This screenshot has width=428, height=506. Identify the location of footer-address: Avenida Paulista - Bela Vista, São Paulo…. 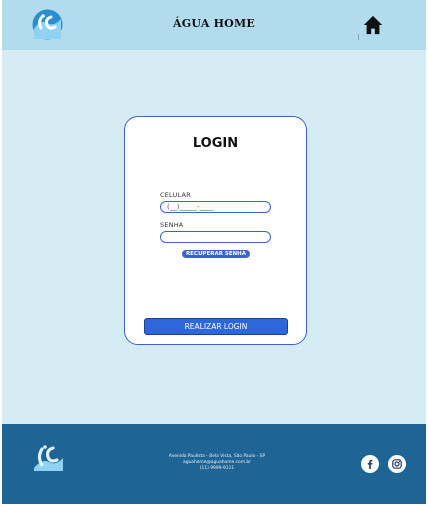
(217, 456).